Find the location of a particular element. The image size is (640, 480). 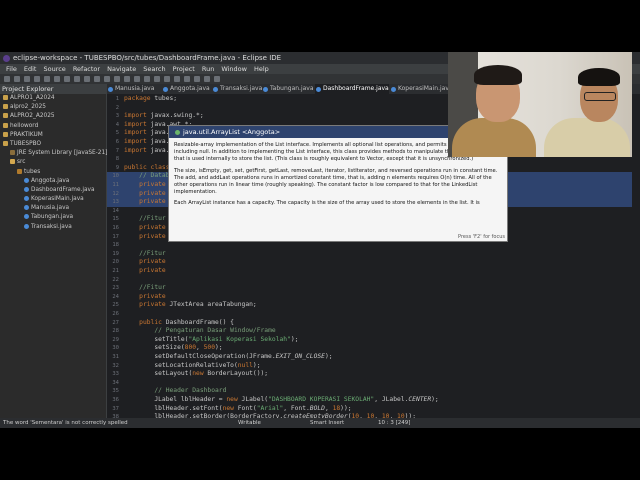

line-number: 21 is located at coordinates (115, 271).